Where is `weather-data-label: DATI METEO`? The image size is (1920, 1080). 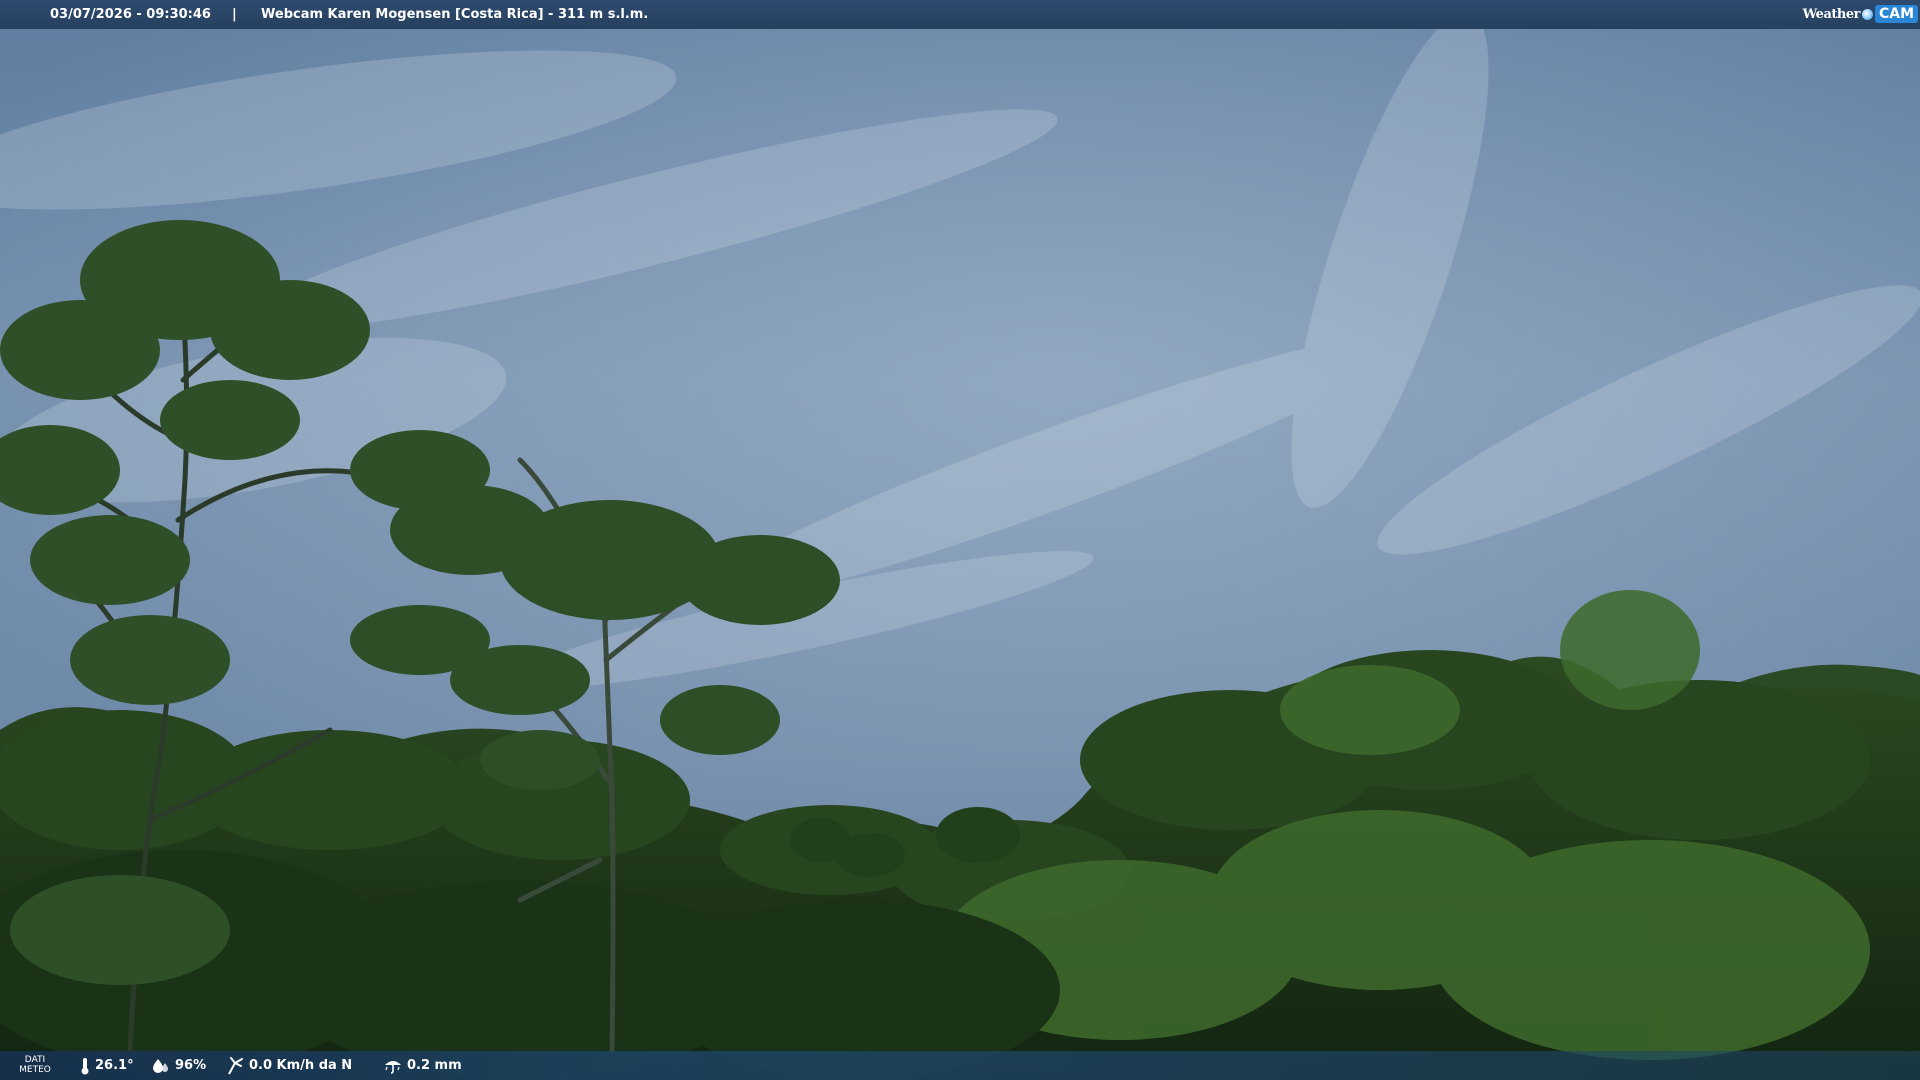 weather-data-label: DATI METEO is located at coordinates (35, 1065).